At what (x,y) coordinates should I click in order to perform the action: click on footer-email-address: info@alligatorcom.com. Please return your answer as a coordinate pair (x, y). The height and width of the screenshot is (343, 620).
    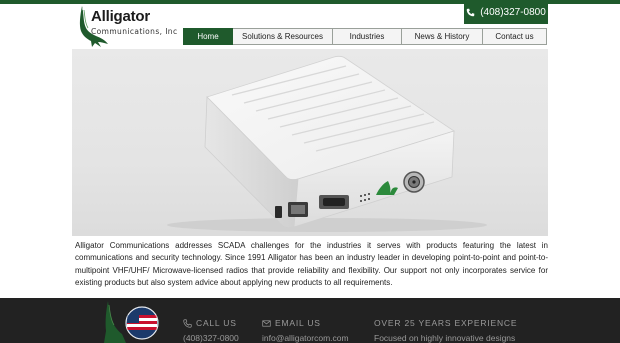
    Looking at the image, I should click on (305, 338).